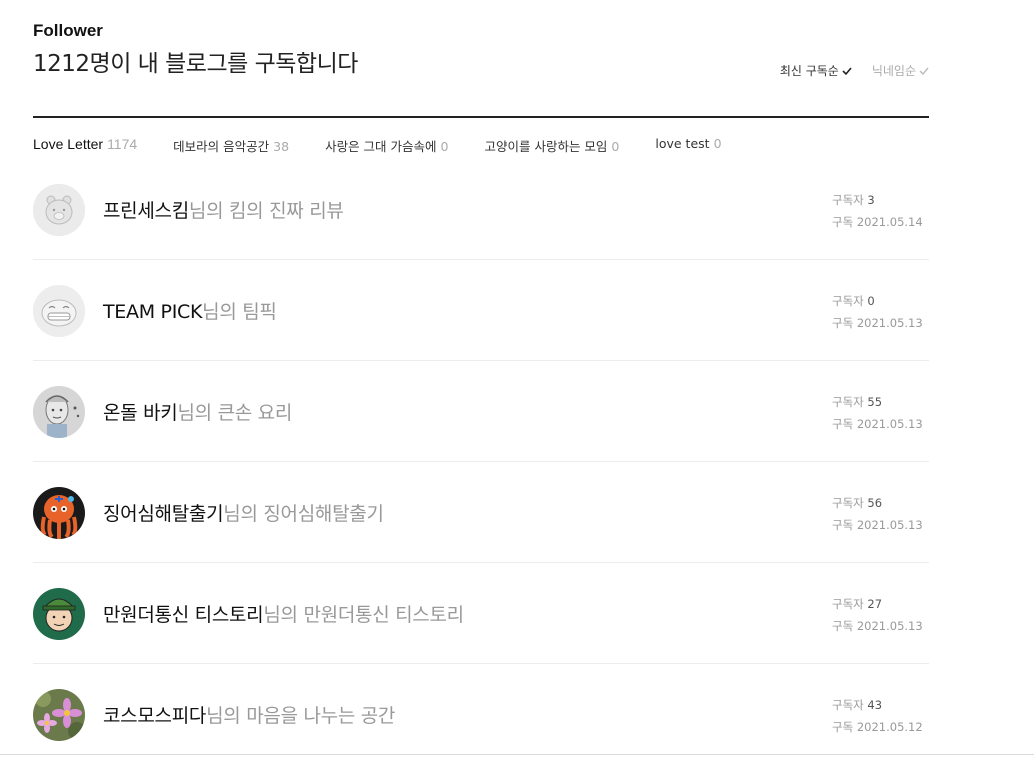  I want to click on tab-label: love test, so click(682, 143).